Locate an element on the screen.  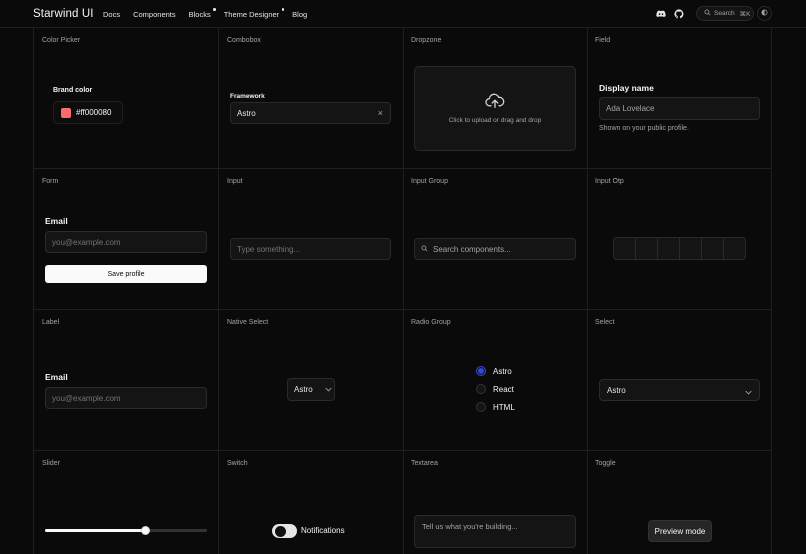
form-email-placeholder: you@example.com is located at coordinates (86, 242).